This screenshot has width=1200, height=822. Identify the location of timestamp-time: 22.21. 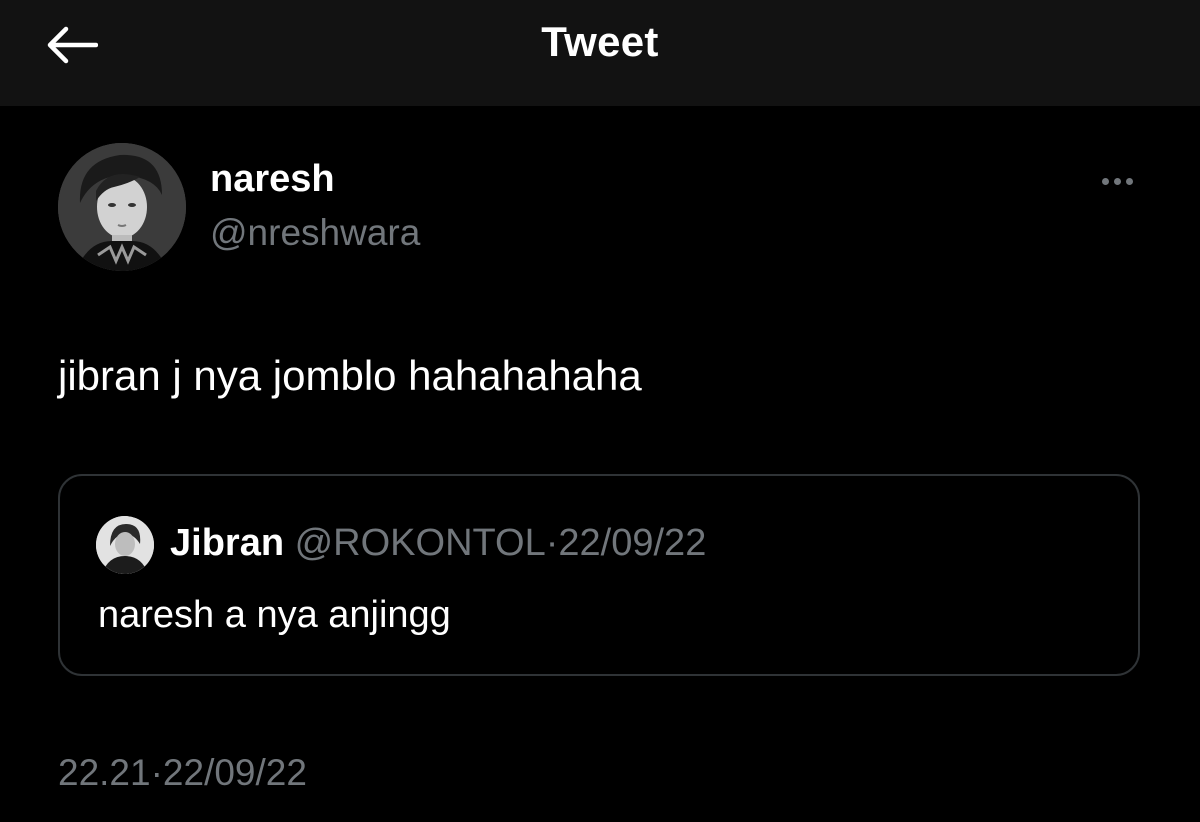
(104, 772).